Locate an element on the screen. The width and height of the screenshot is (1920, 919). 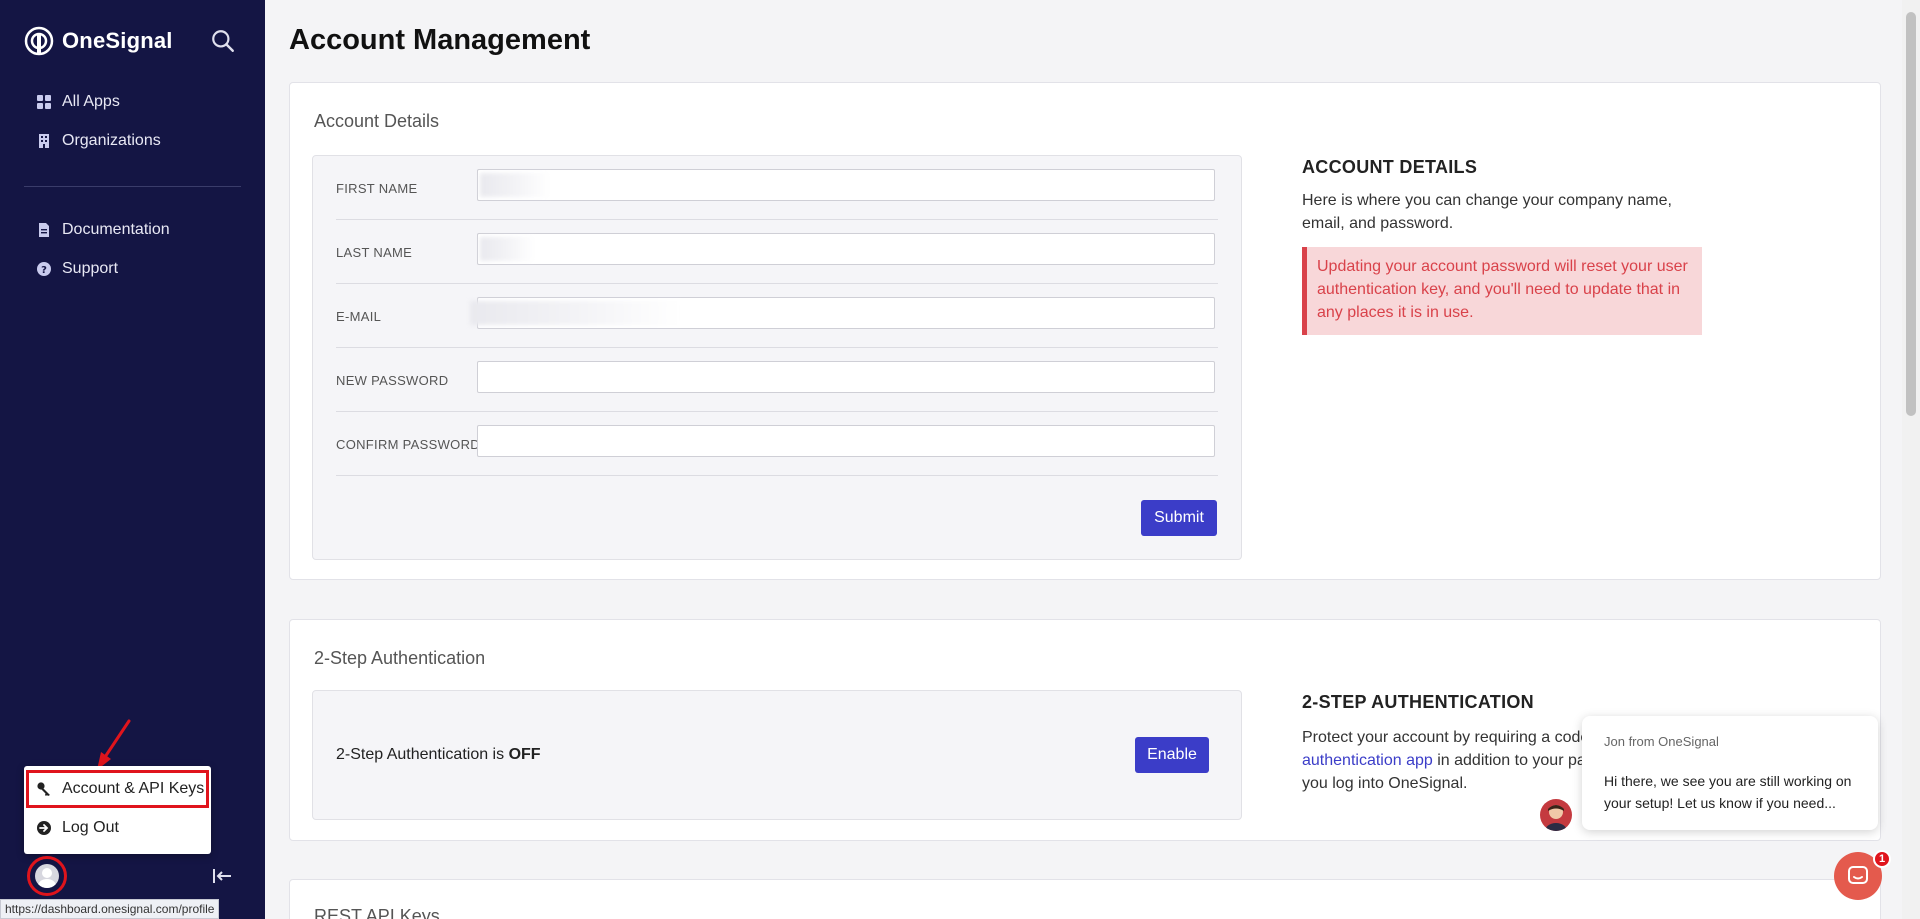
form-row-email: E-MAIL is located at coordinates (777, 316).